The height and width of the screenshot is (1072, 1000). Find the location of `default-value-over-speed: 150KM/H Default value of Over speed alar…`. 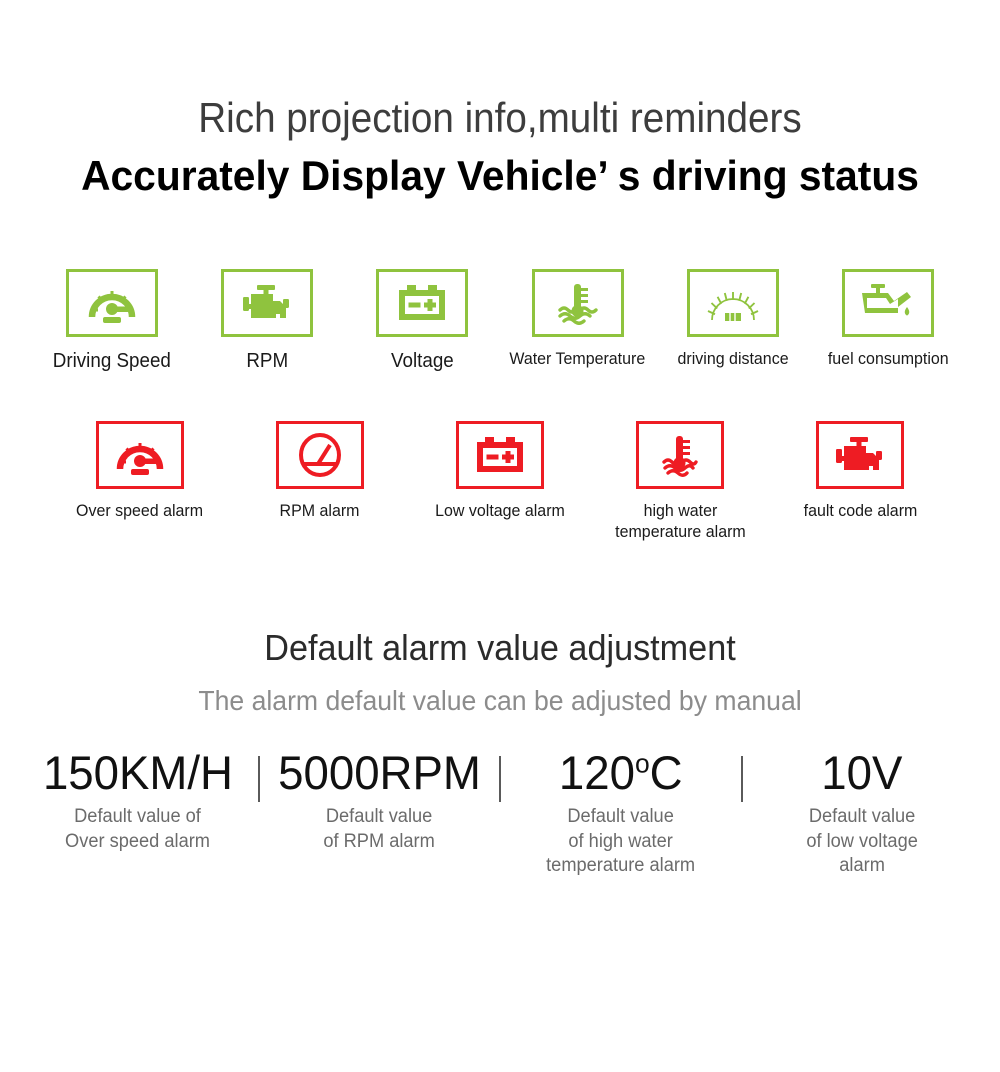

default-value-over-speed: 150KM/H Default value of Over speed alar… is located at coordinates (138, 799).